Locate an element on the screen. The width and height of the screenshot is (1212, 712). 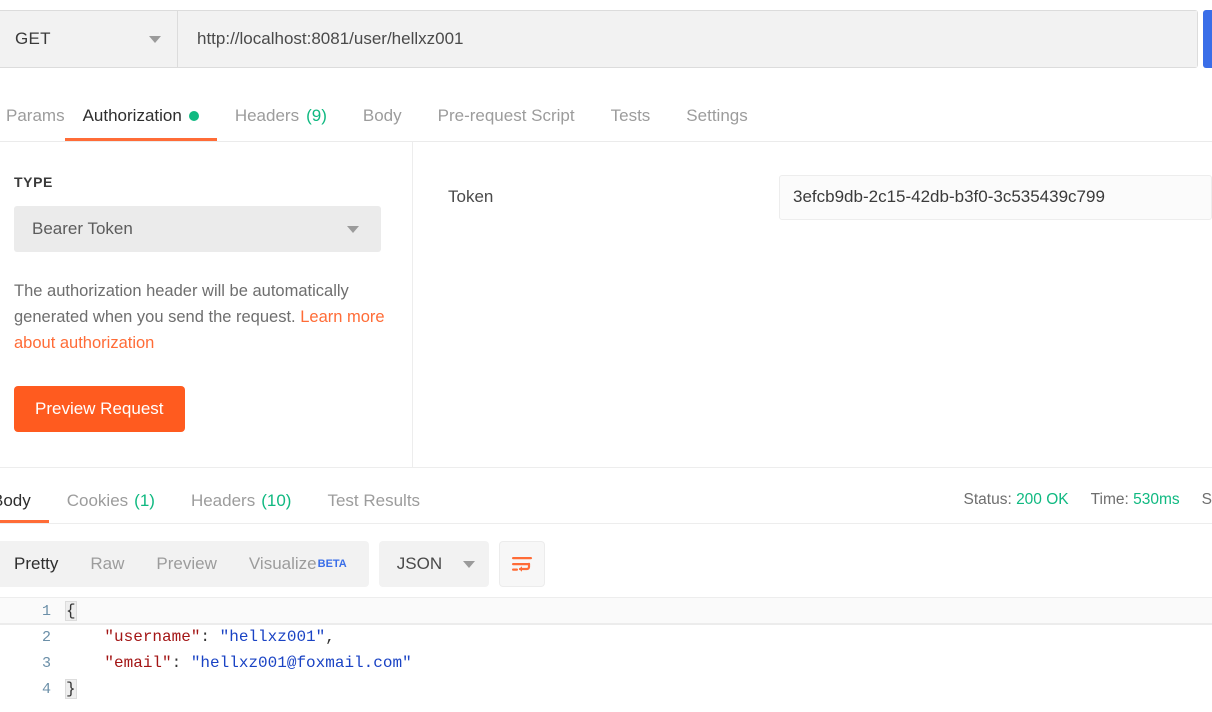
request-tab-body: Body is located at coordinates (382, 115).